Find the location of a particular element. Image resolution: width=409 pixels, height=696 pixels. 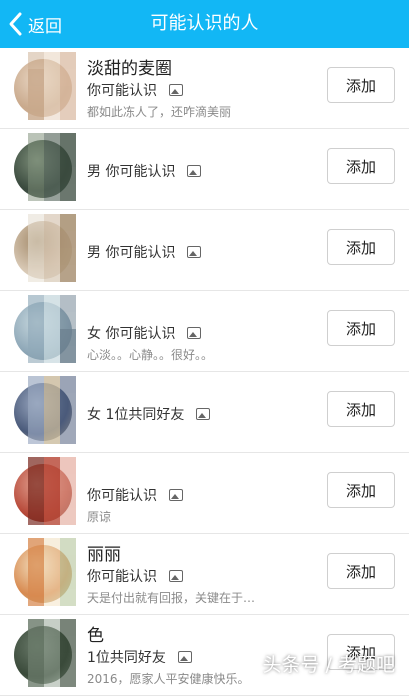

person-name: 色 is located at coordinates (95, 636).